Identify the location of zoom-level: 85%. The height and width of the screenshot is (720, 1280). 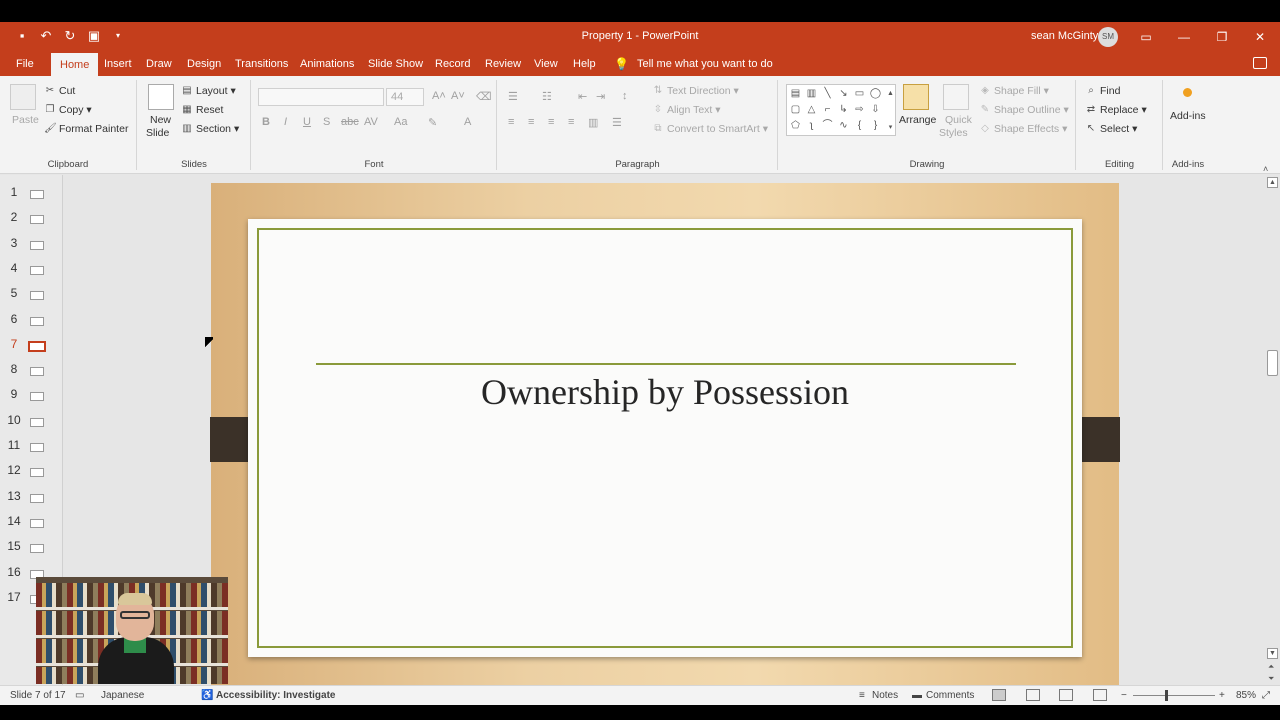
(1246, 695).